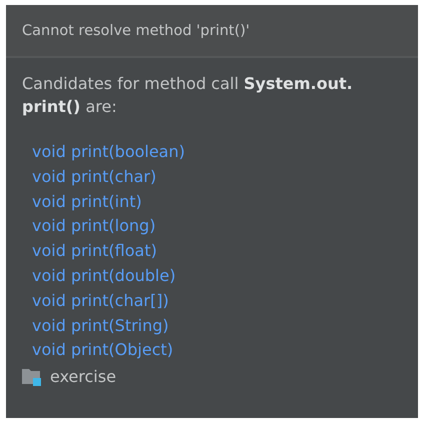 The height and width of the screenshot is (422, 423). I want to click on module-name: exercise, so click(83, 376).